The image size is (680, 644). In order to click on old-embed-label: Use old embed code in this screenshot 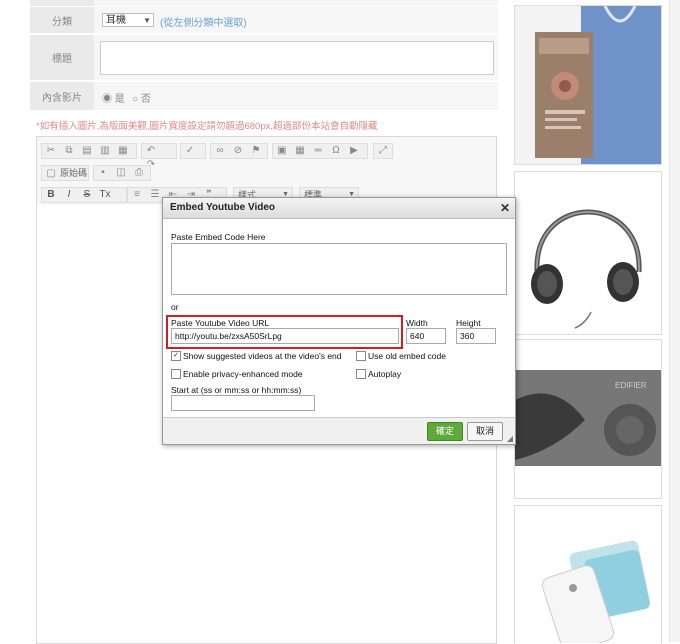, I will do `click(407, 356)`.